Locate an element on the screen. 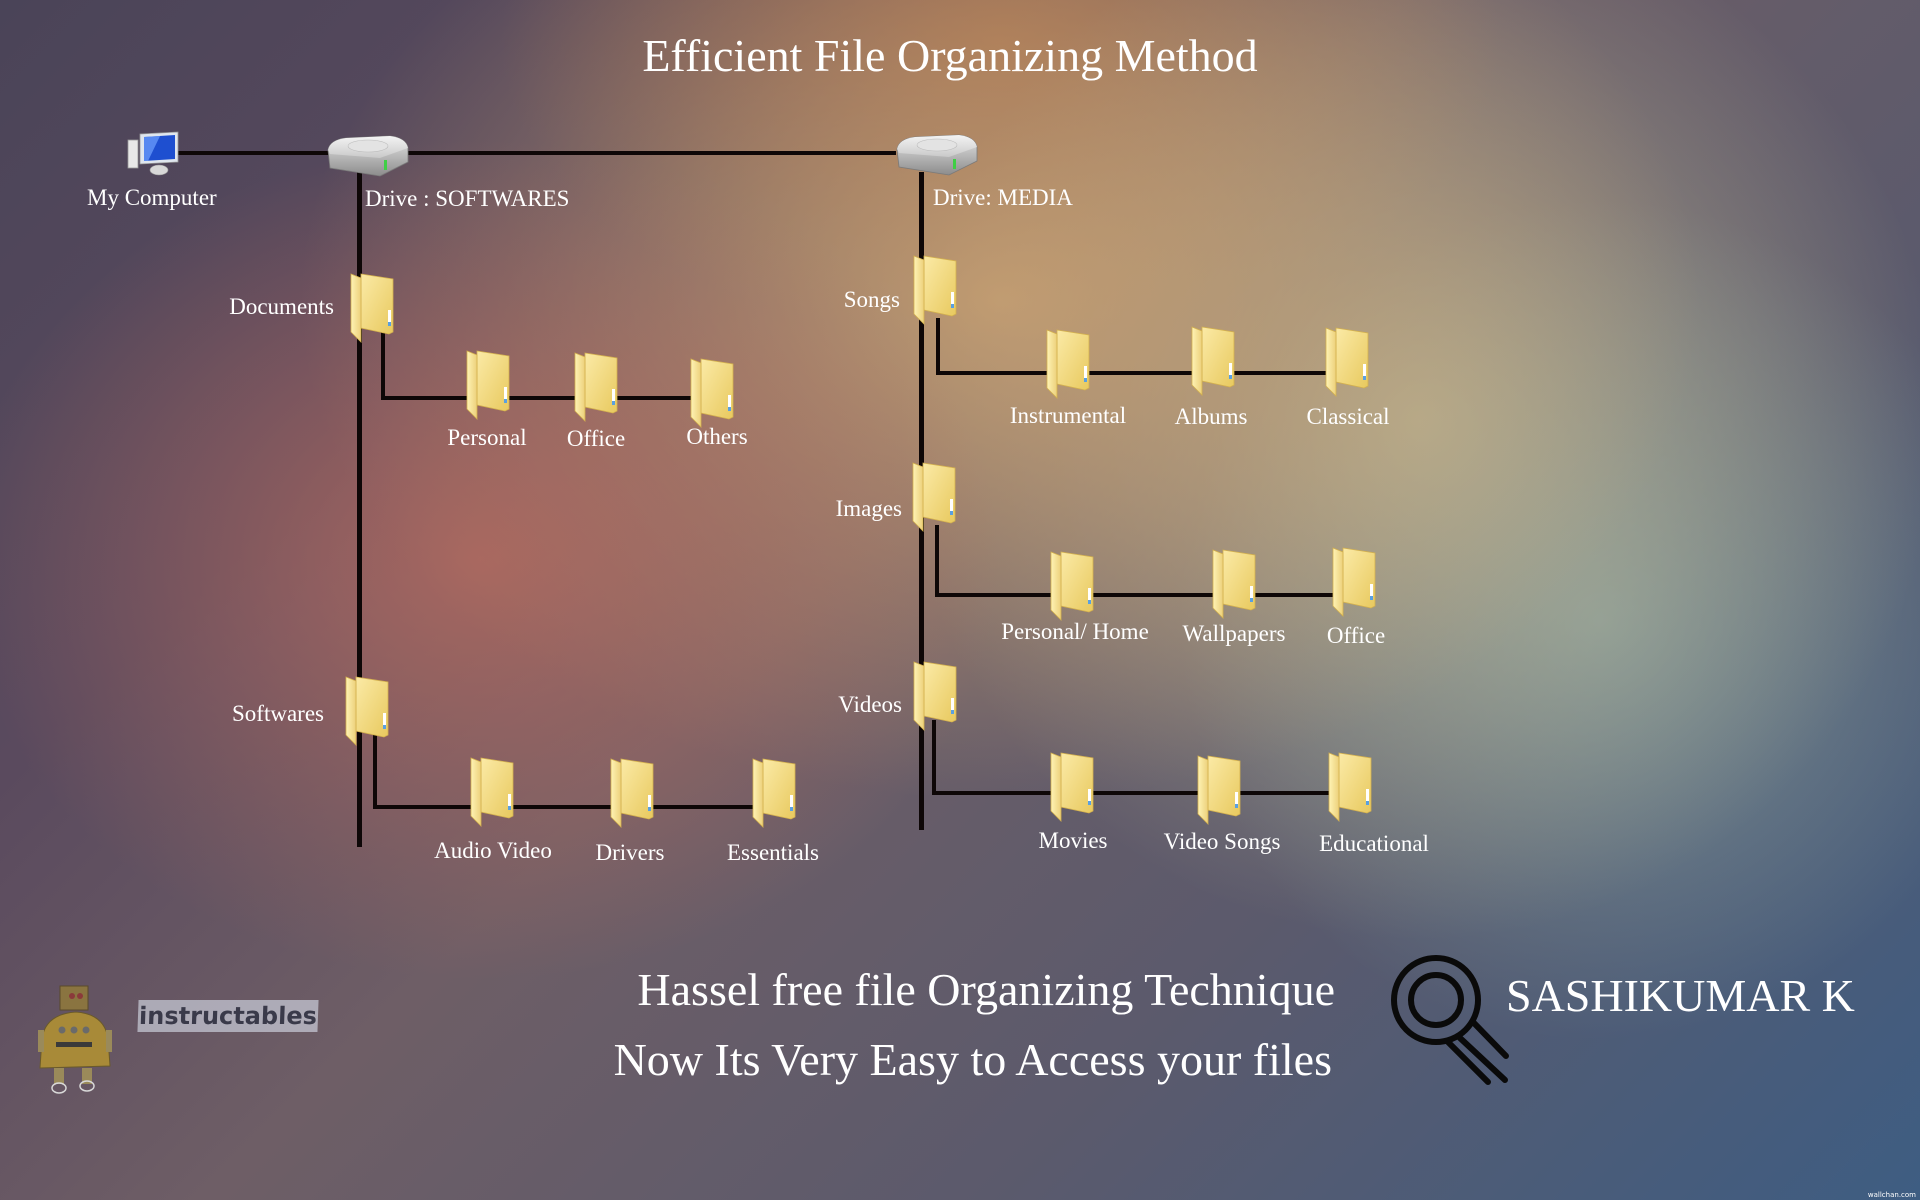 Image resolution: width=1920 pixels, height=1200 pixels. tagline-line2: Now Its Very Easy to Access your files is located at coordinates (972, 1059).